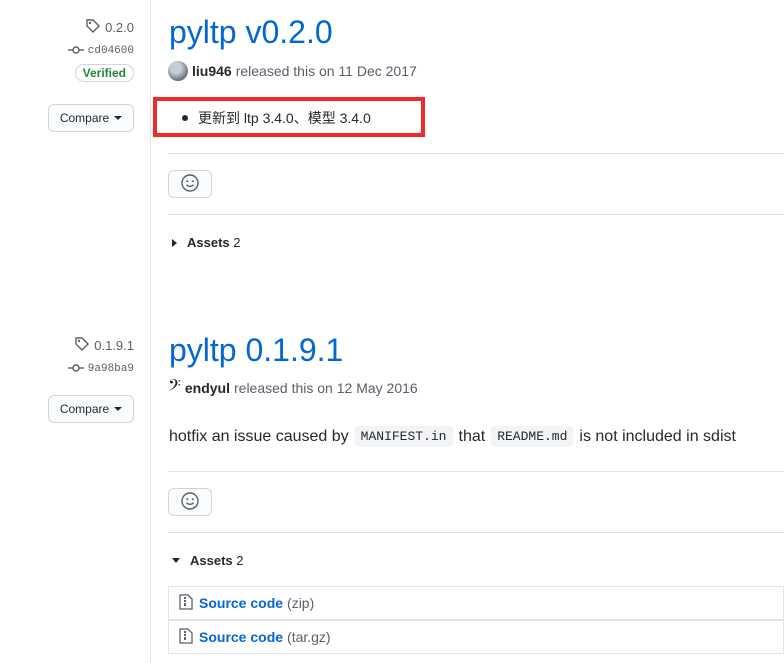 This screenshot has width=784, height=663. I want to click on release-note-item: 更新到 ltp 3.4.0、模型 3.4.0, so click(276, 118).